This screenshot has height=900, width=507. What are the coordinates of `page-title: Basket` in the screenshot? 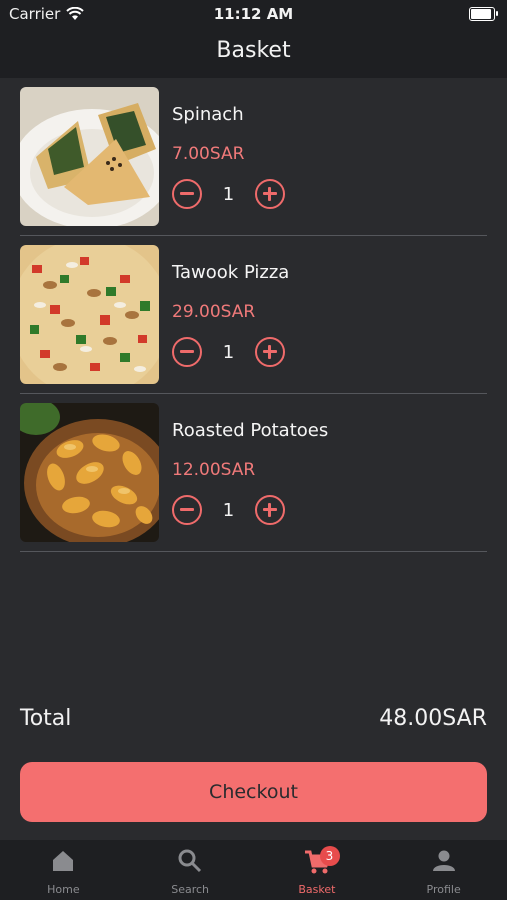 It's located at (253, 50).